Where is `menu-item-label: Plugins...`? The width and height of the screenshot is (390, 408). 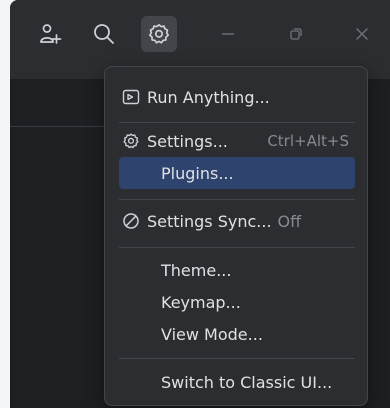 menu-item-label: Plugins... is located at coordinates (197, 173).